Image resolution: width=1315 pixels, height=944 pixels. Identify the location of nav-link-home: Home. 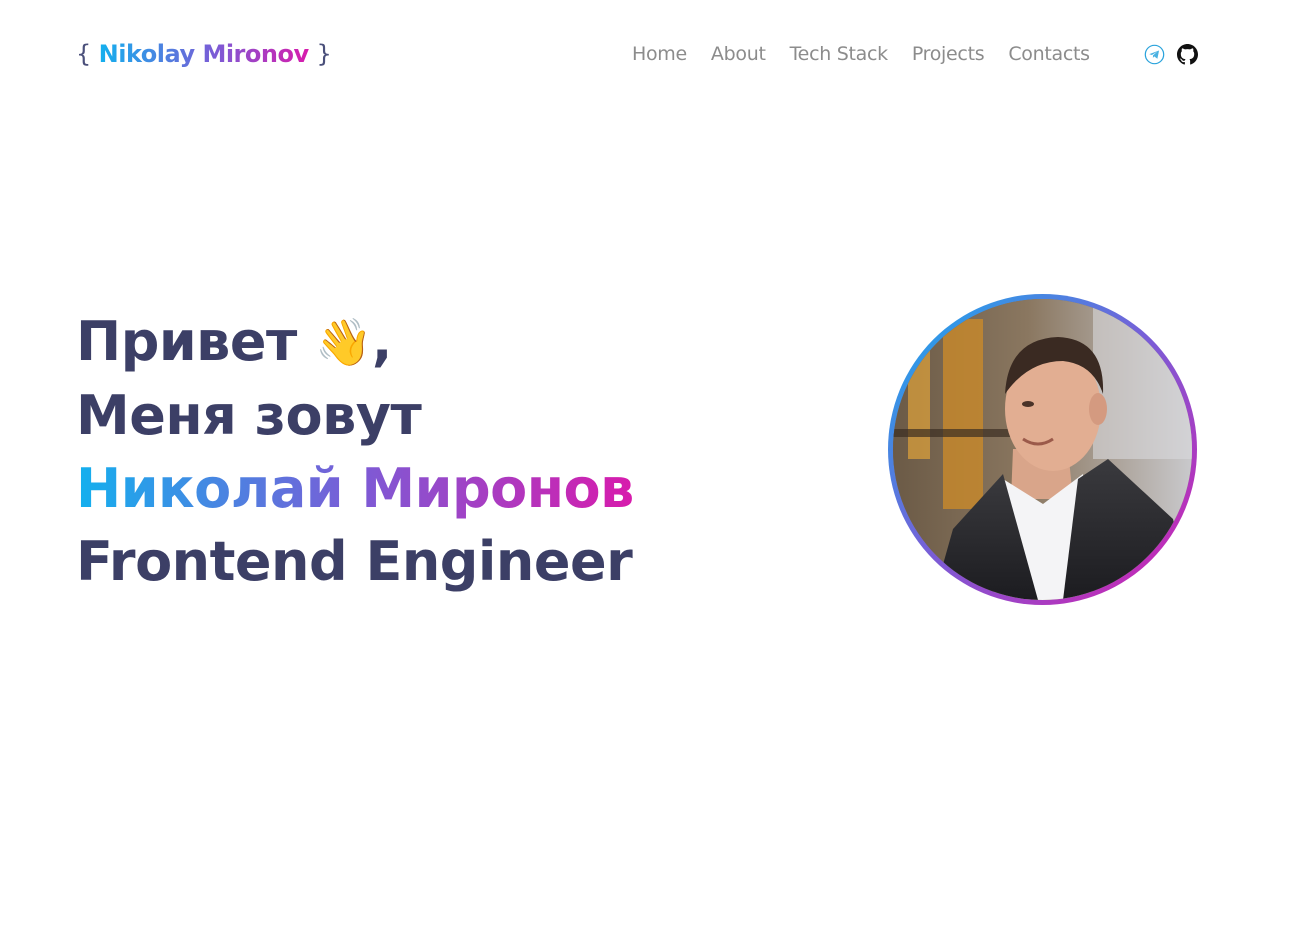
(659, 54).